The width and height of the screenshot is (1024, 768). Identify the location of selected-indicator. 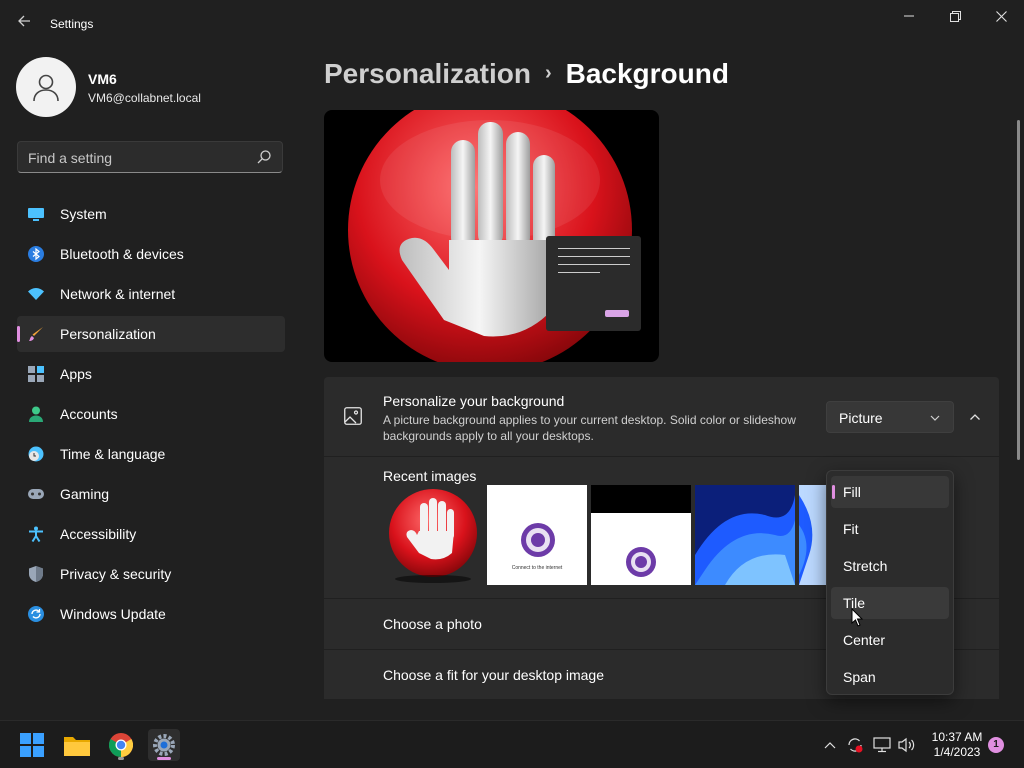
(833, 492).